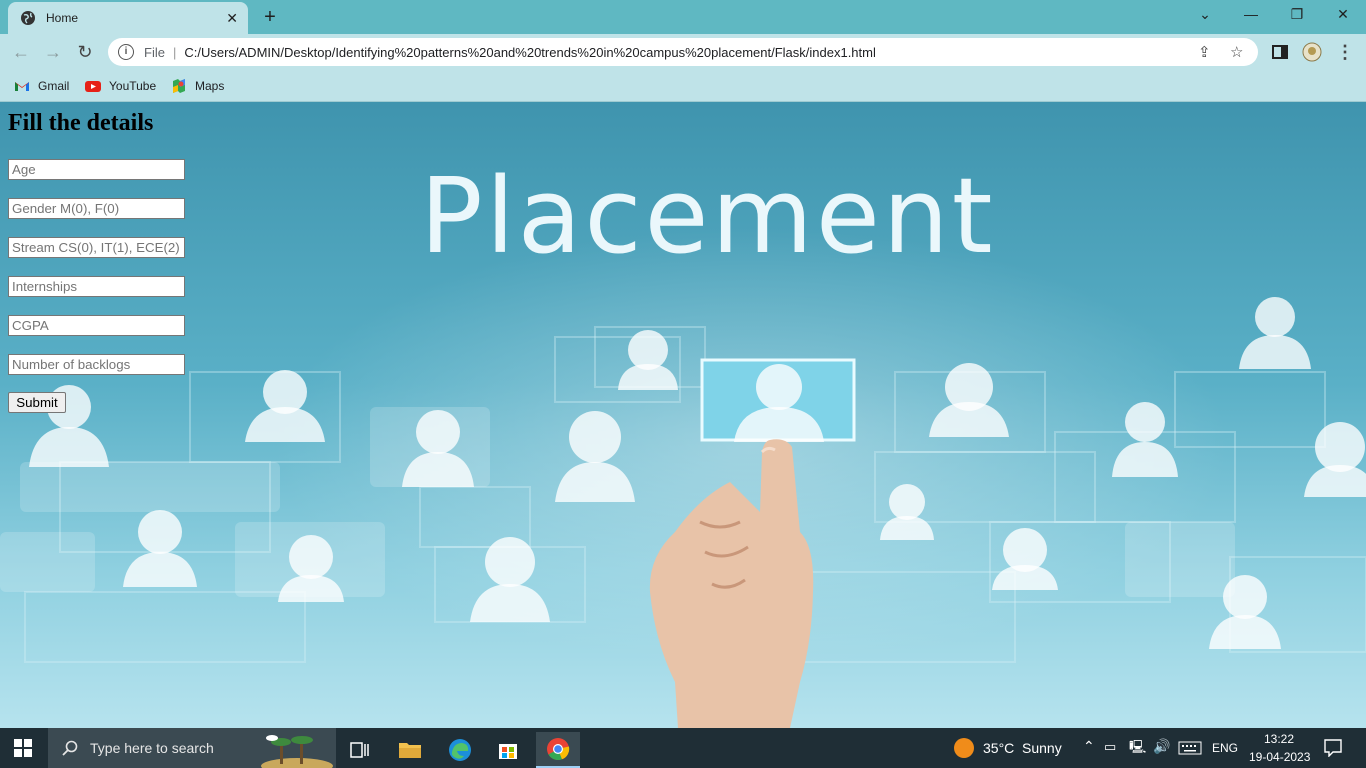 The image size is (1366, 768). What do you see at coordinates (1312, 52) in the screenshot?
I see `profile-avatar-icon` at bounding box center [1312, 52].